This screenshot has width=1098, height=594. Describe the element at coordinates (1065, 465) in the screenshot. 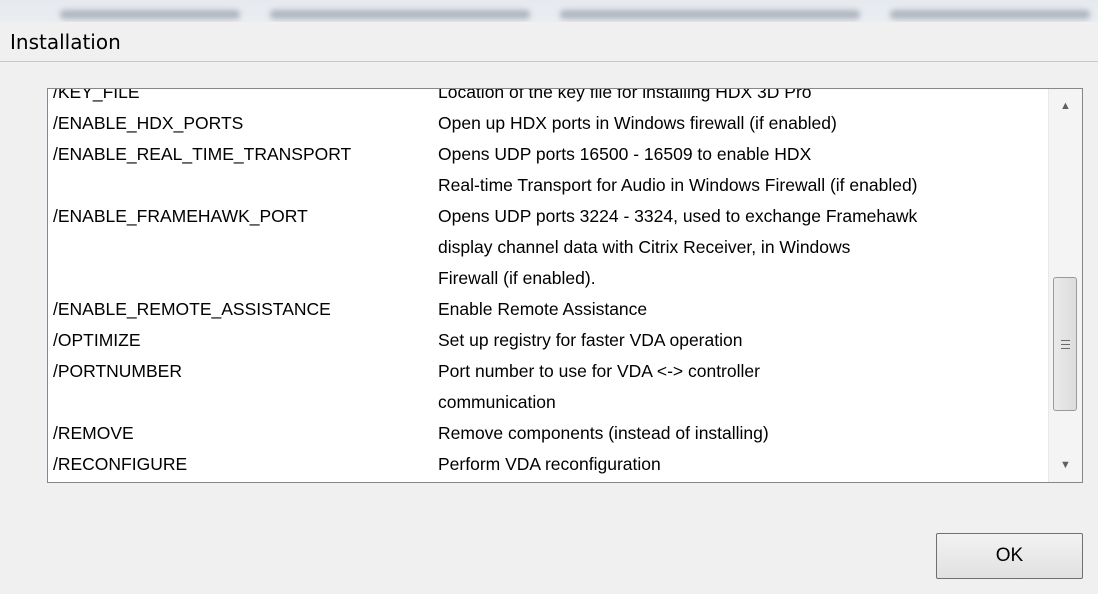

I see `scroll-down-arrow-icon: ▼` at that location.